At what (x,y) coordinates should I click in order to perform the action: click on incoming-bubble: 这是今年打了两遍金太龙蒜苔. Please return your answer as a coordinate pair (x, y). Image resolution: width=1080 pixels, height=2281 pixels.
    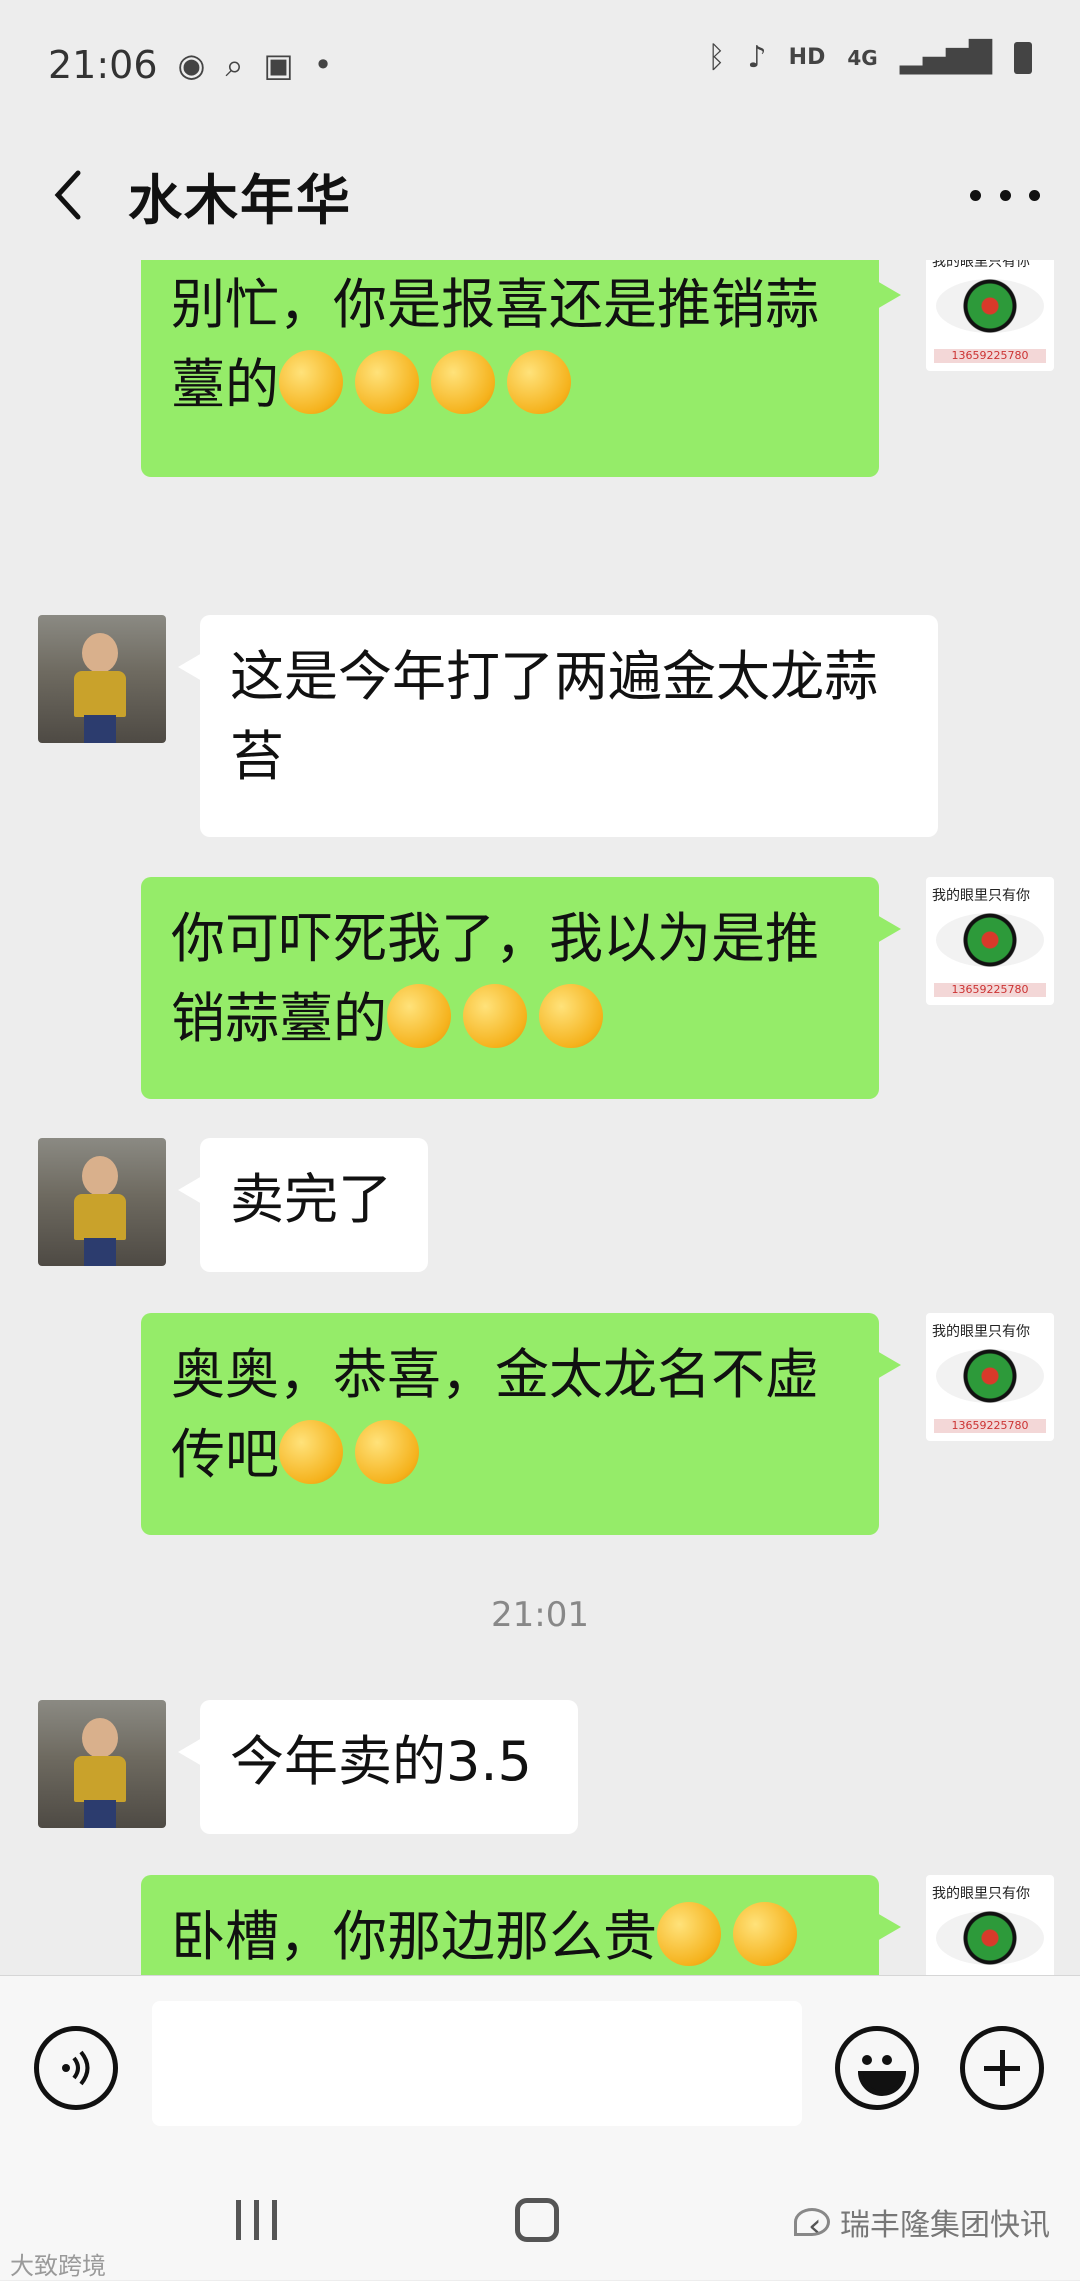
    Looking at the image, I should click on (558, 726).